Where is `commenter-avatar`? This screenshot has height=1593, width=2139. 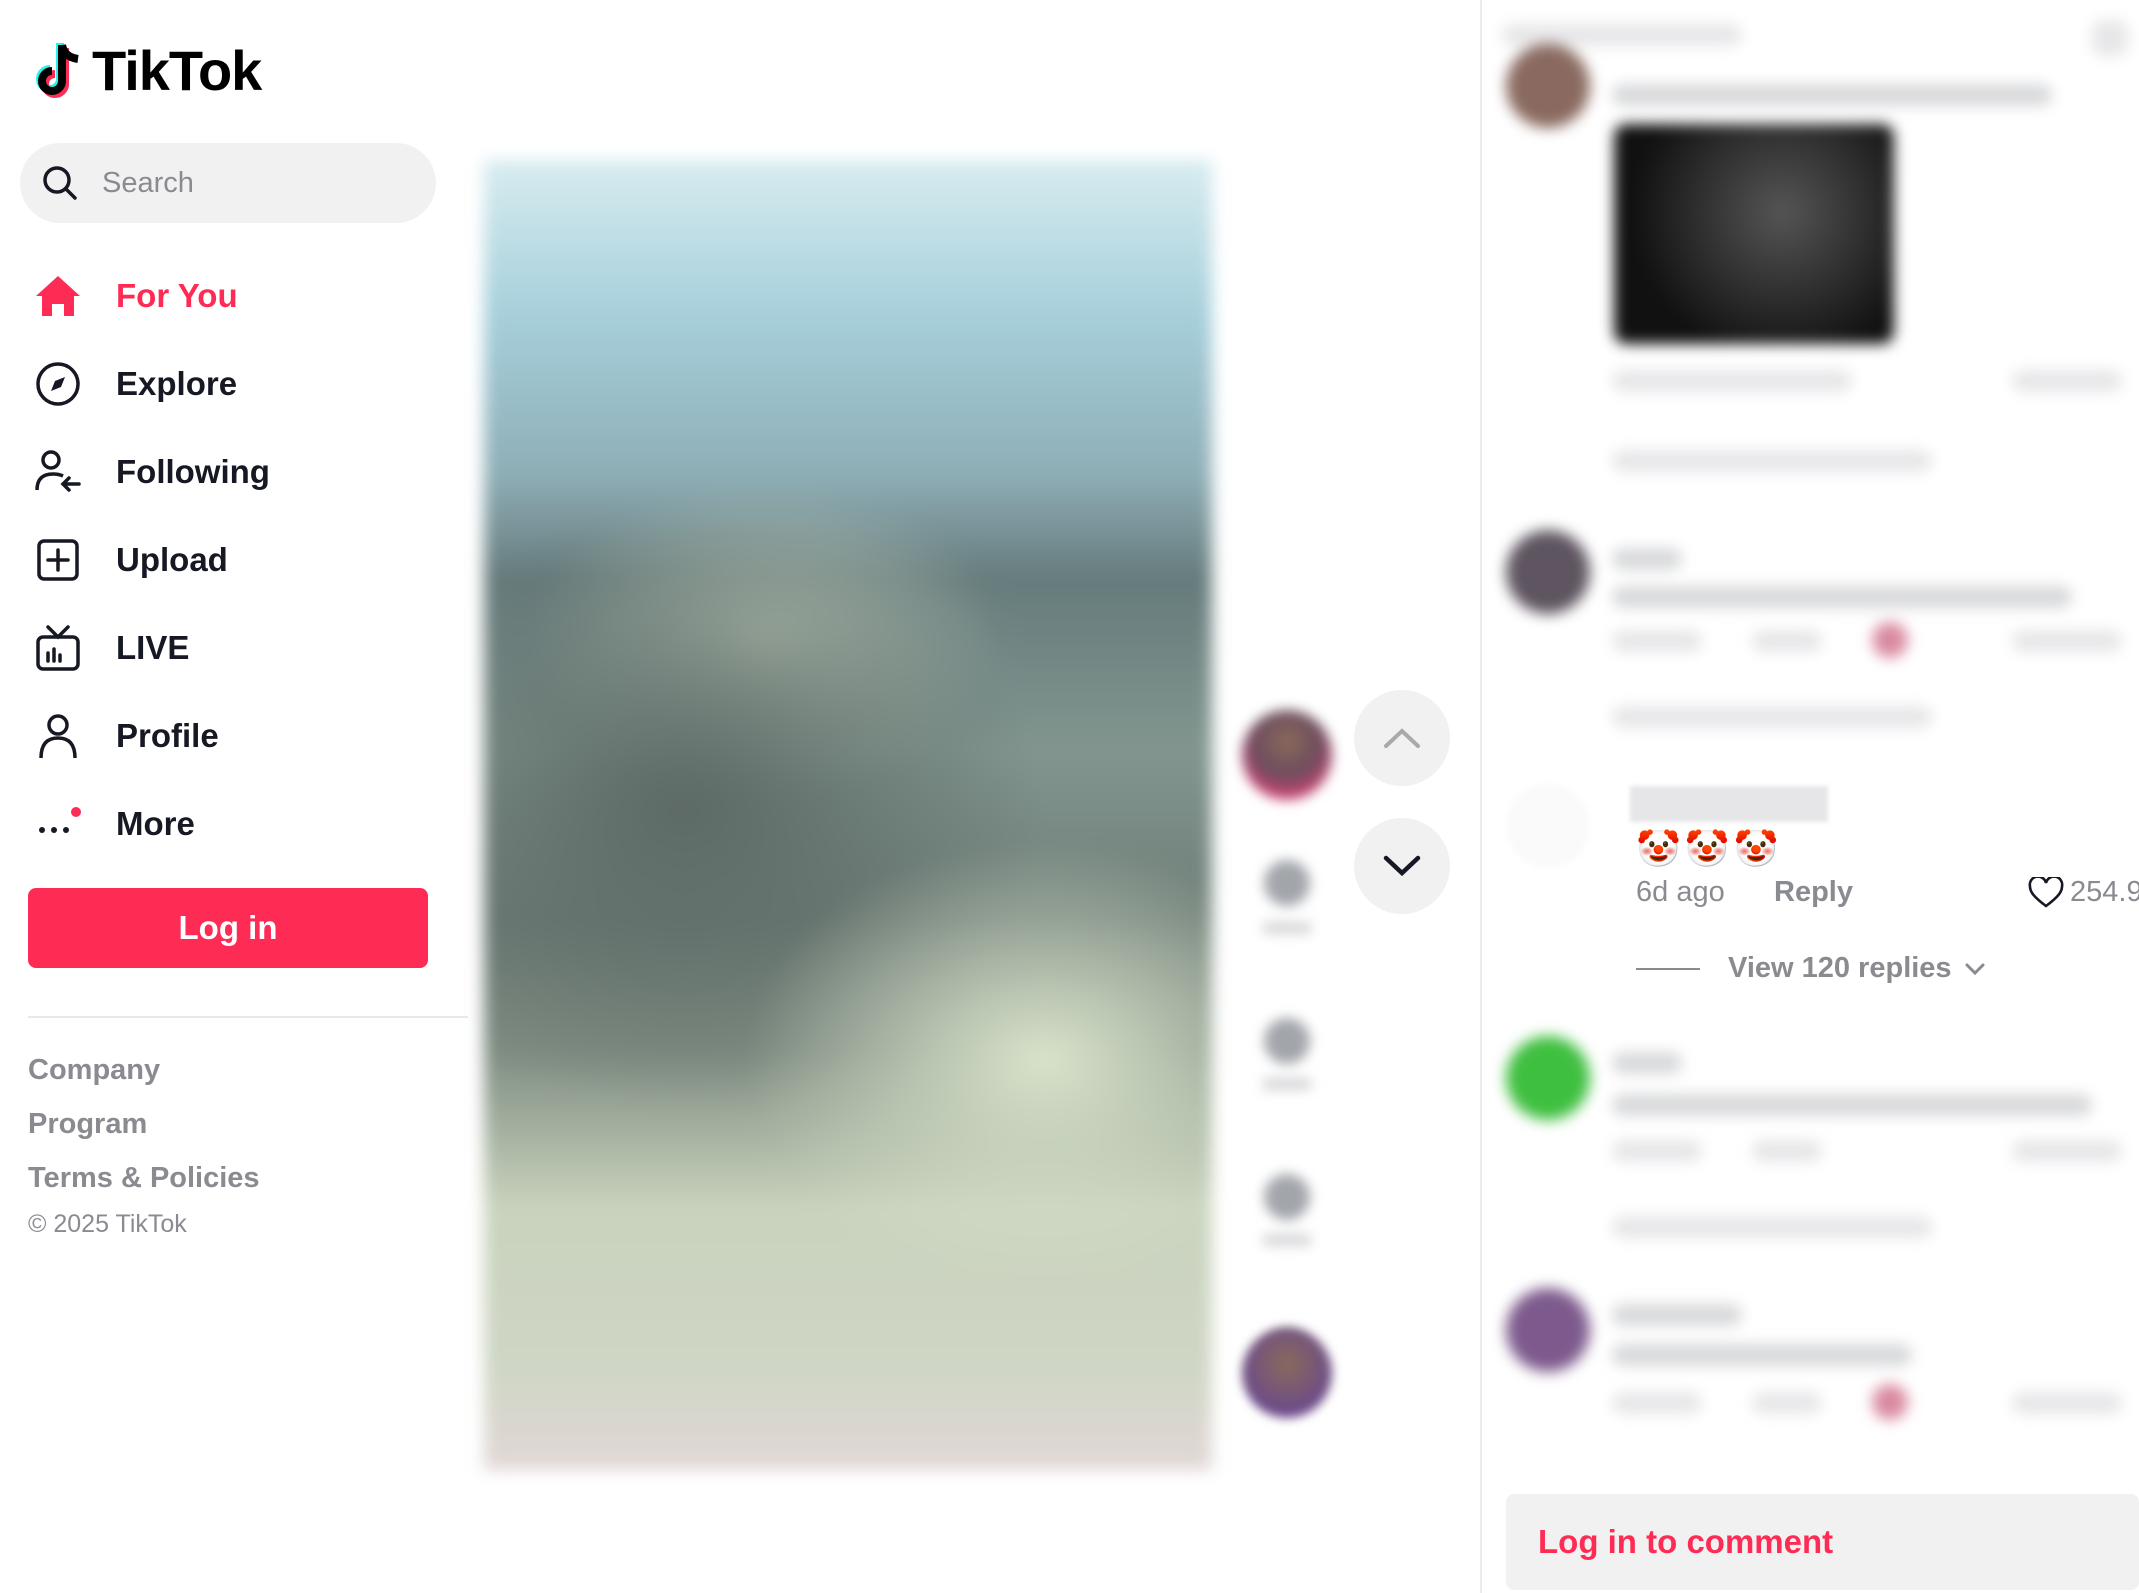
commenter-avatar is located at coordinates (1548, 826).